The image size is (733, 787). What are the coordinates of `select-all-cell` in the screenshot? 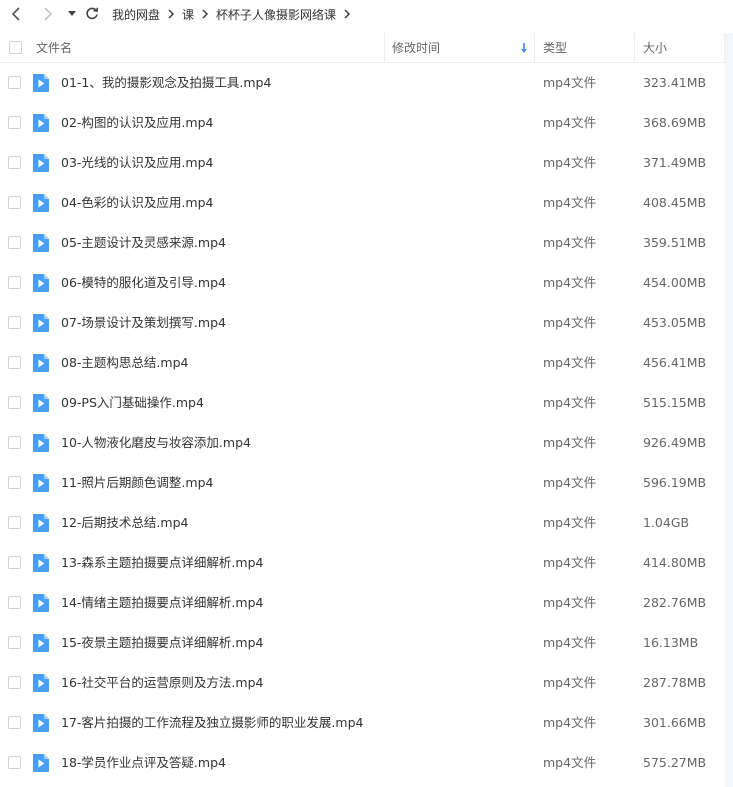 It's located at (15, 48).